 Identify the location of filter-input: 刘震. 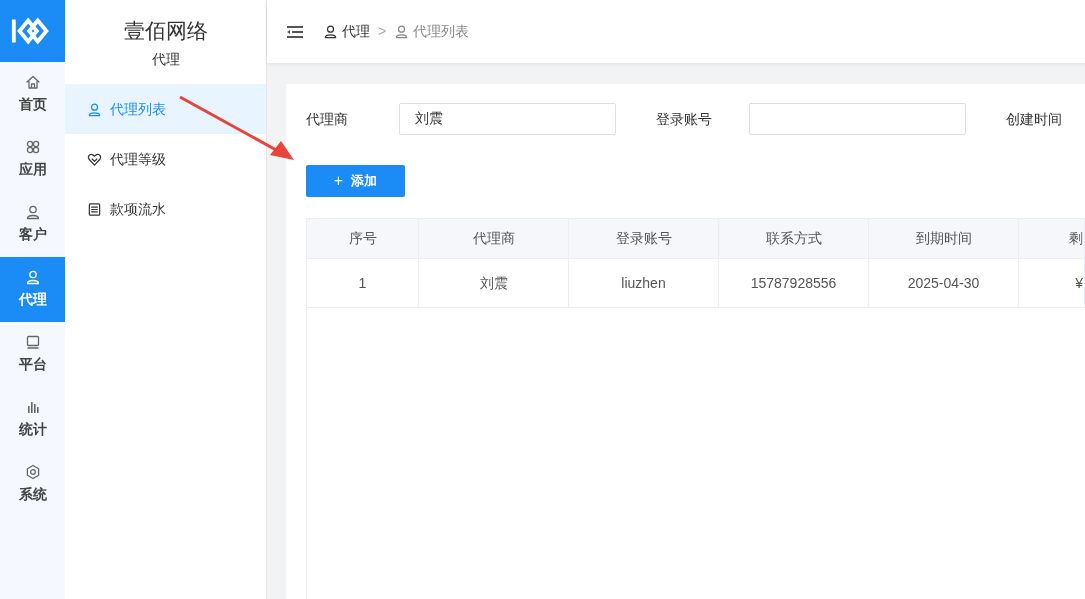
(507, 119).